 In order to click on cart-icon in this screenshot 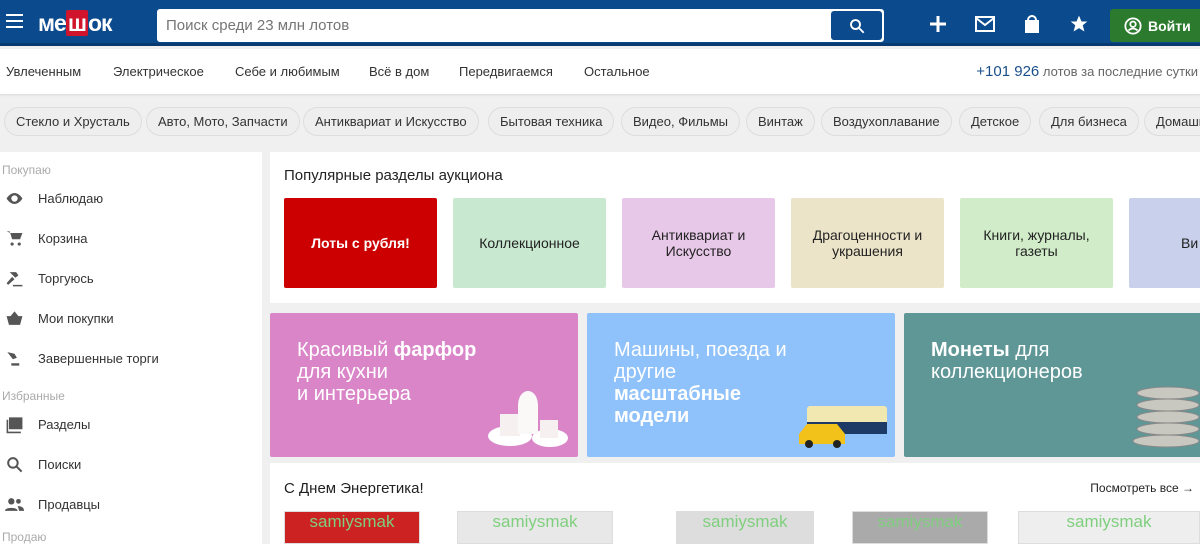, I will do `click(14, 238)`.